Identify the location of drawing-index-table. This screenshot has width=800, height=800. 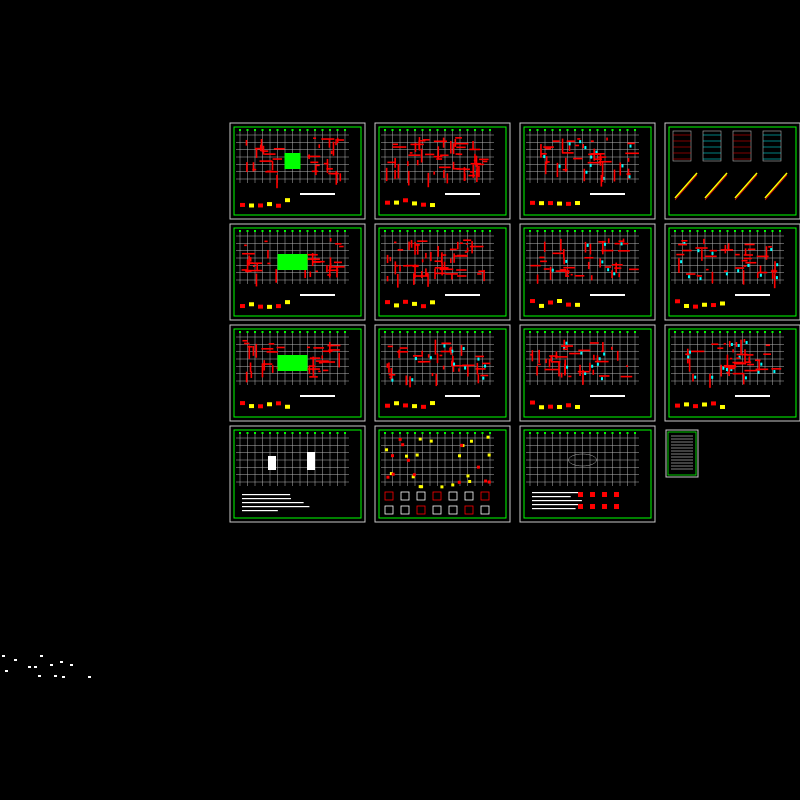
(682, 453).